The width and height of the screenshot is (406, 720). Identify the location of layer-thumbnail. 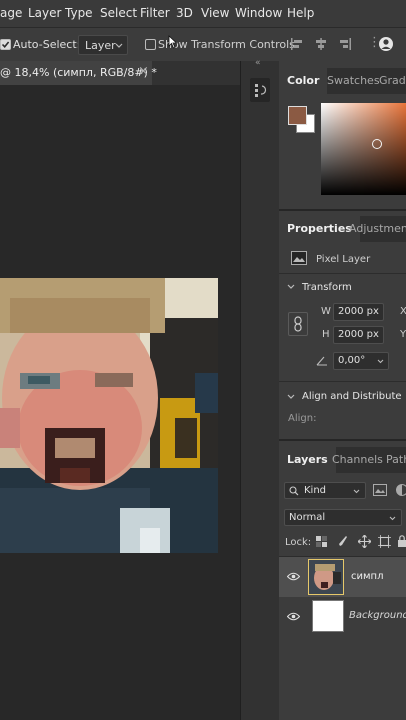
(326, 577).